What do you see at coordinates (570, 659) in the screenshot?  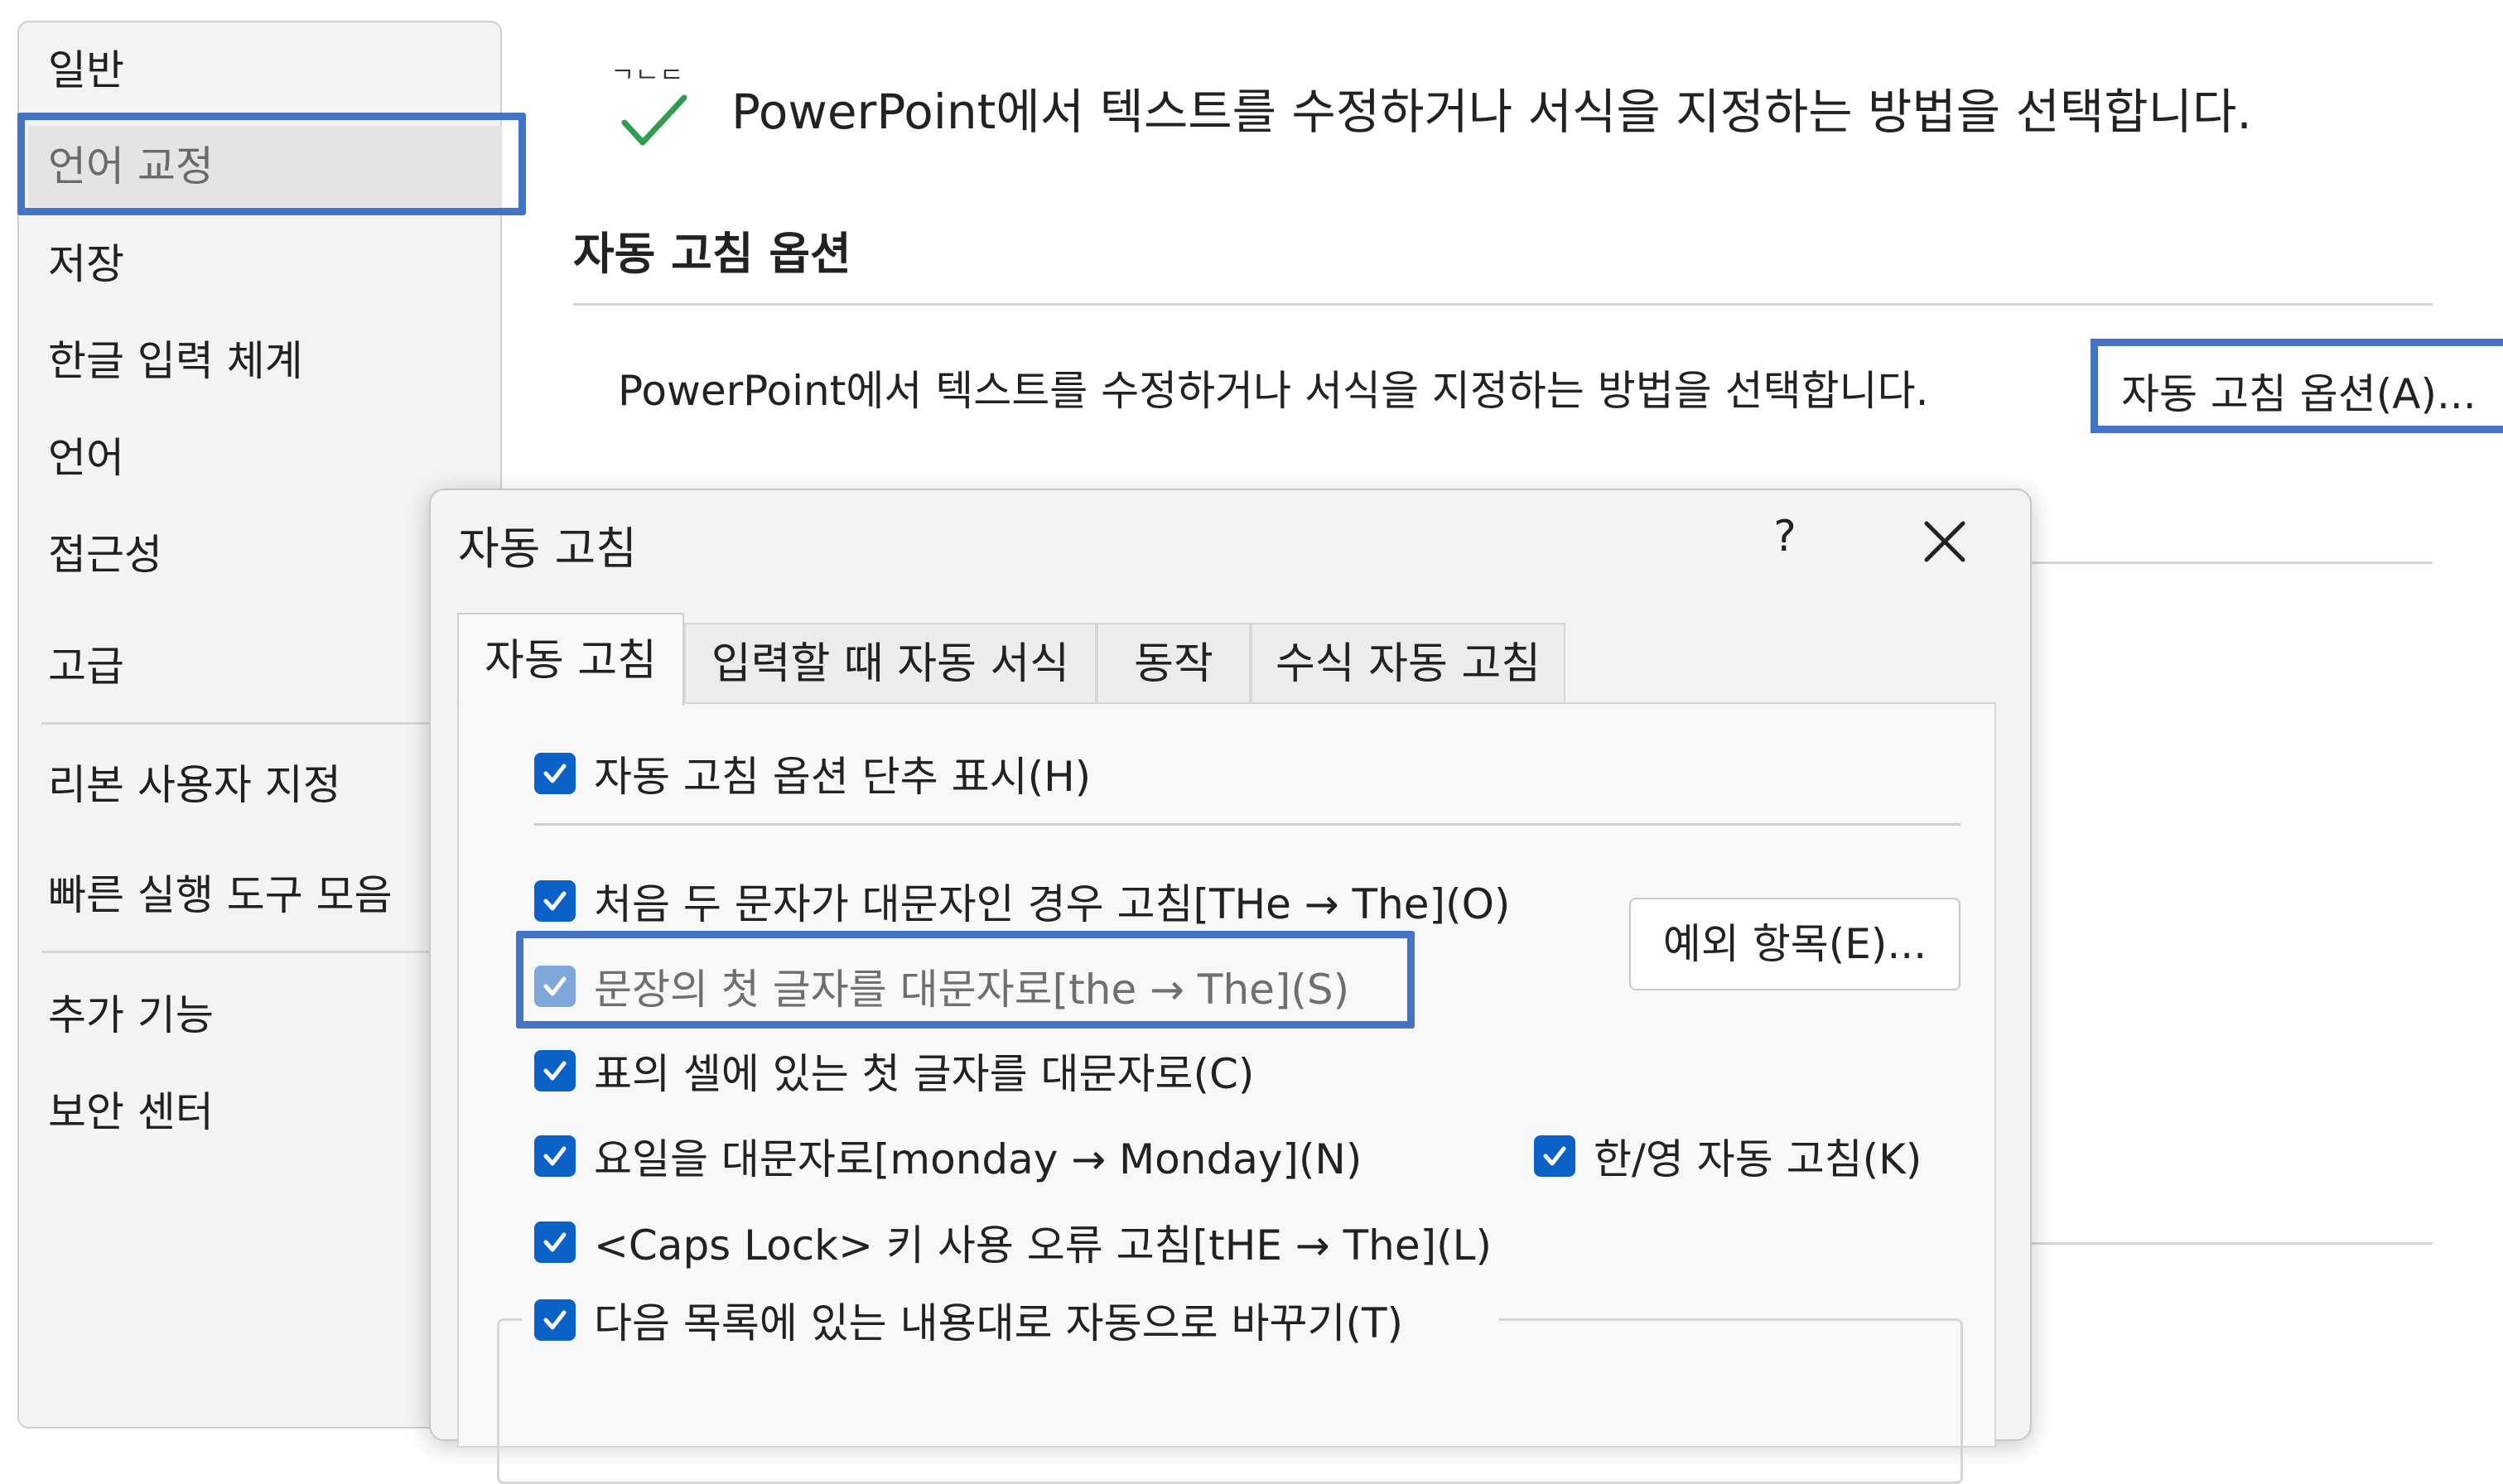 I see `tab-autocorrect: 자동 고침` at bounding box center [570, 659].